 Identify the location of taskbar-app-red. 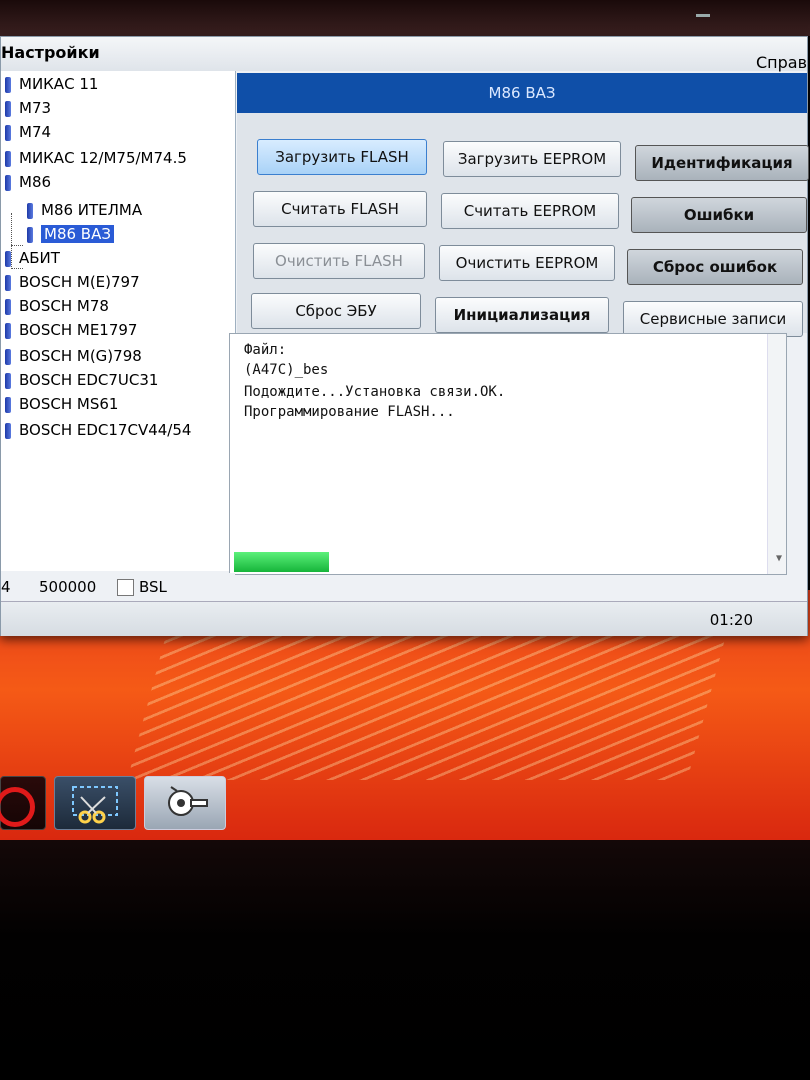
(23, 803).